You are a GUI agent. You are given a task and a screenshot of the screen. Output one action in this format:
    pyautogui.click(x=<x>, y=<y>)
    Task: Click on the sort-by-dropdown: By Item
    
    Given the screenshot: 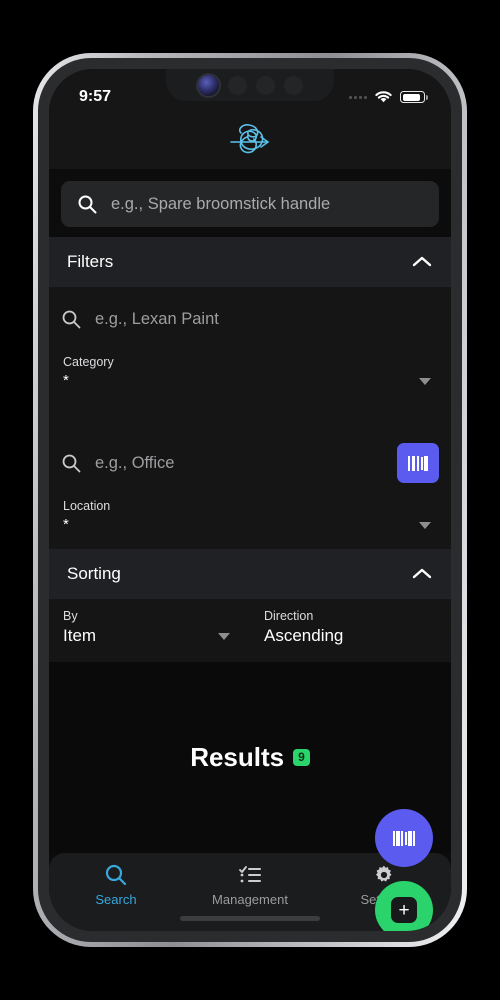 What is the action you would take?
    pyautogui.click(x=149, y=627)
    